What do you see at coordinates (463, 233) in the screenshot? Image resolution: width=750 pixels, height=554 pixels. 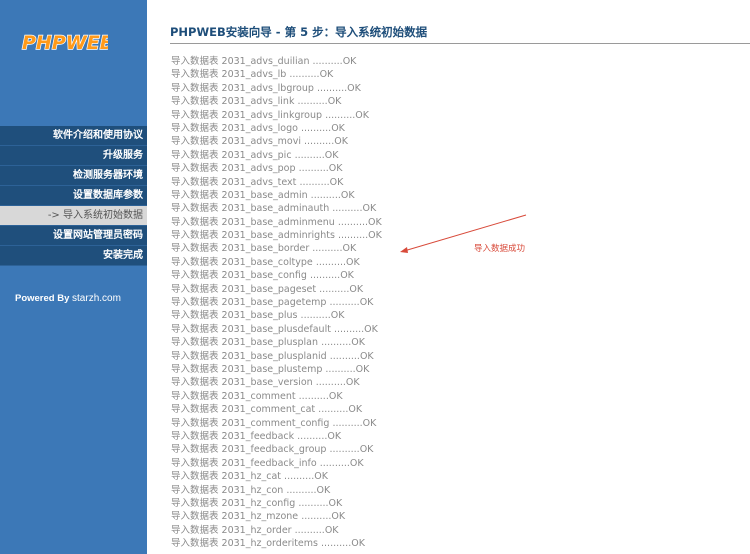 I see `annotation-arrow` at bounding box center [463, 233].